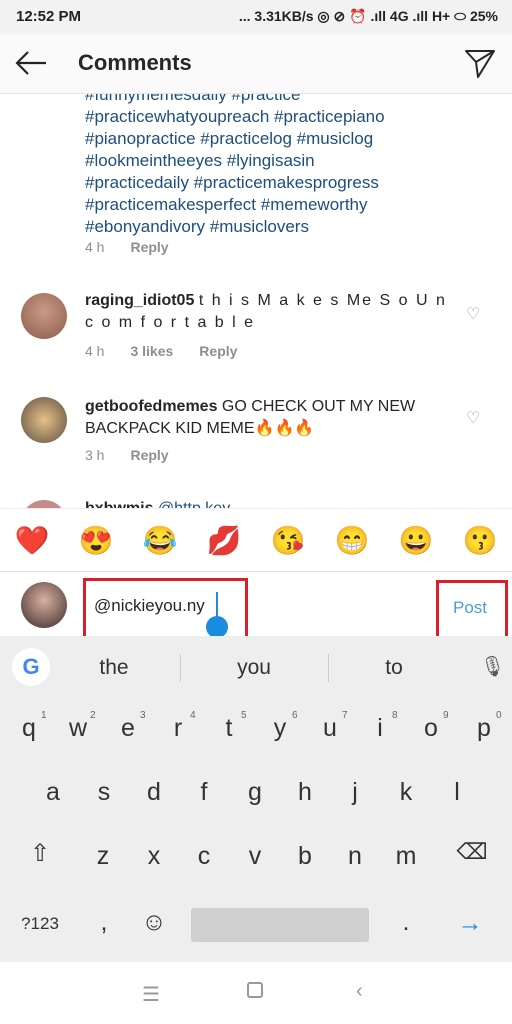 Image resolution: width=512 pixels, height=1024 pixels. I want to click on comment-composer: @nickieyou.ny Post, so click(256, 607).